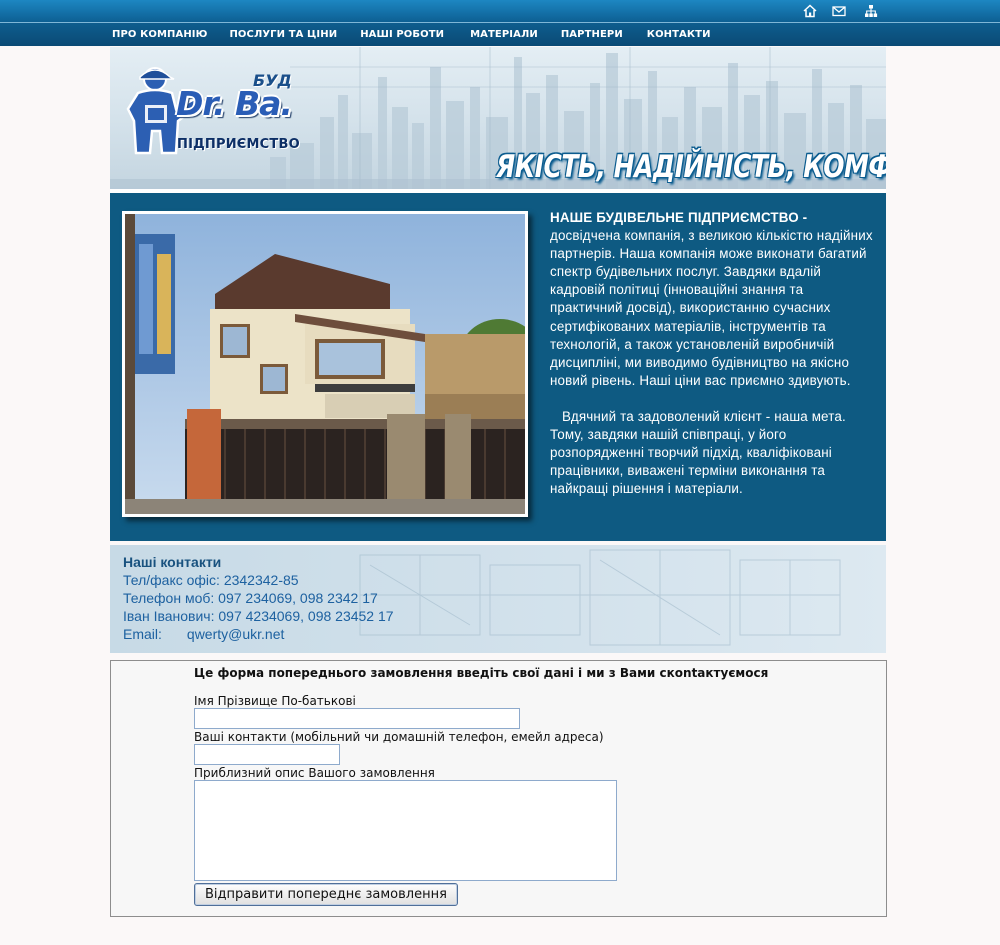 This screenshot has width=1000, height=945. Describe the element at coordinates (258, 616) in the screenshot. I see `contact-person-phone: Іван Іванович: 097 4234069, 098 23452 17` at that location.